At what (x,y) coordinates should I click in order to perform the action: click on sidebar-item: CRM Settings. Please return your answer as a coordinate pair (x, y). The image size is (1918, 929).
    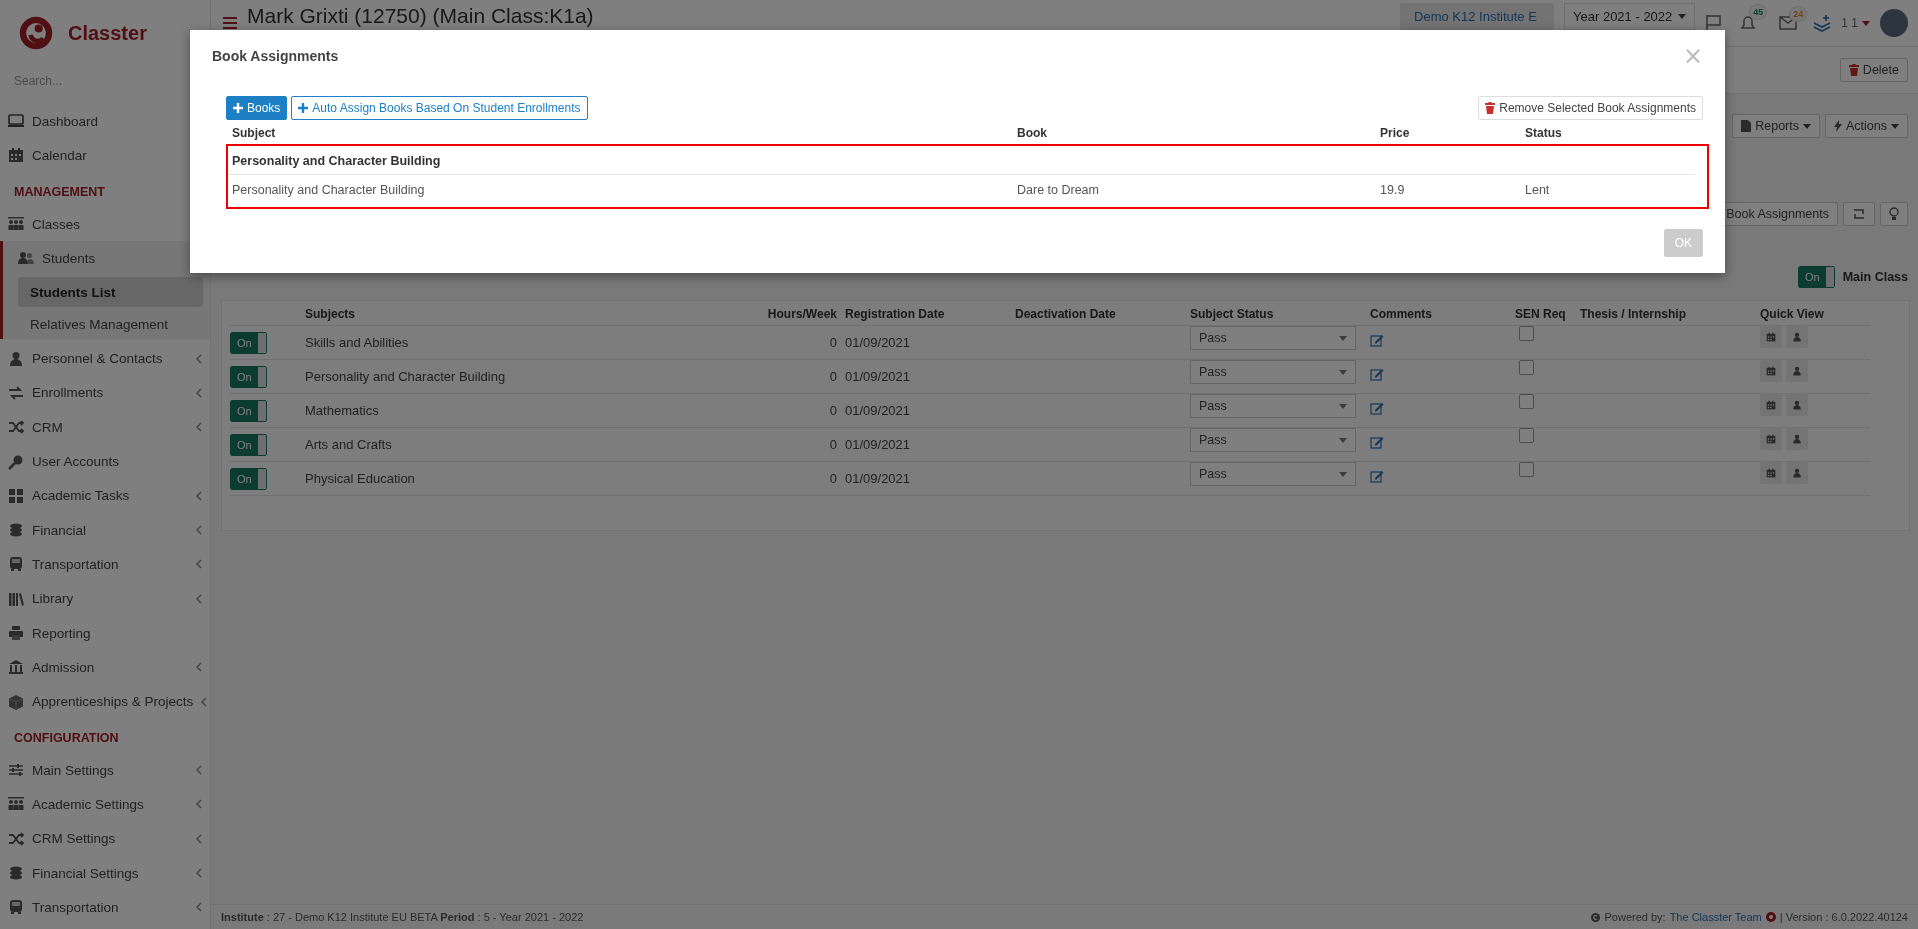
    Looking at the image, I should click on (105, 838).